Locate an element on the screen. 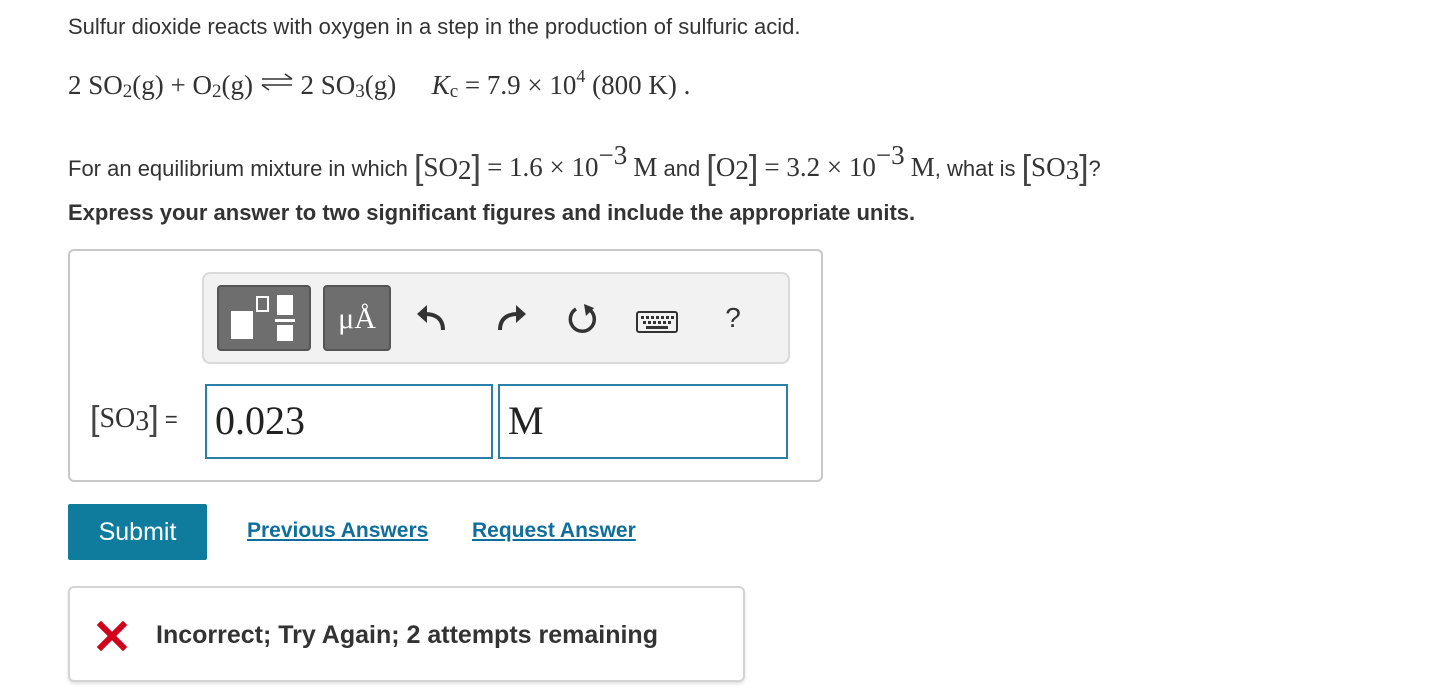  temperature: (800 K) . is located at coordinates (641, 85).